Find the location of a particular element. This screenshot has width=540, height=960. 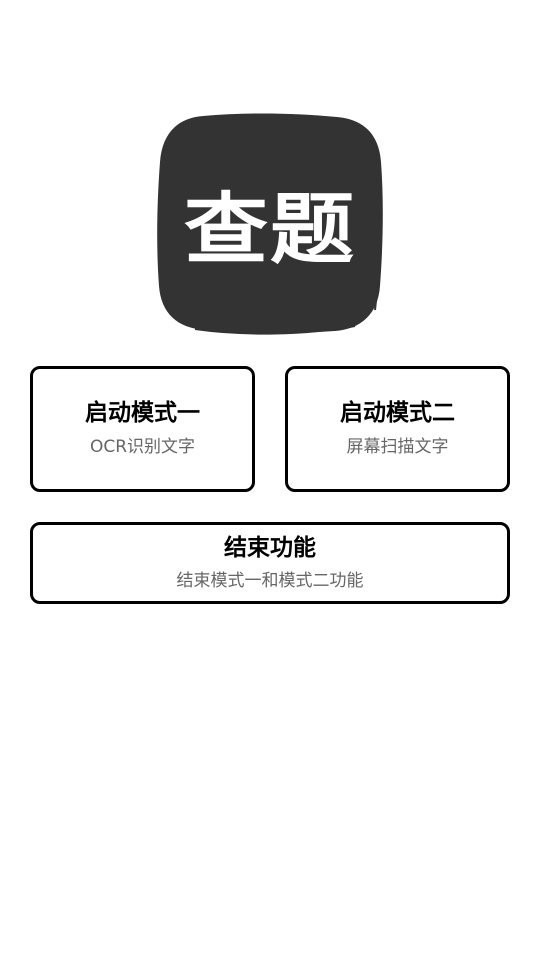

mode-one-subtitle: OCR识别文字 is located at coordinates (142, 447).